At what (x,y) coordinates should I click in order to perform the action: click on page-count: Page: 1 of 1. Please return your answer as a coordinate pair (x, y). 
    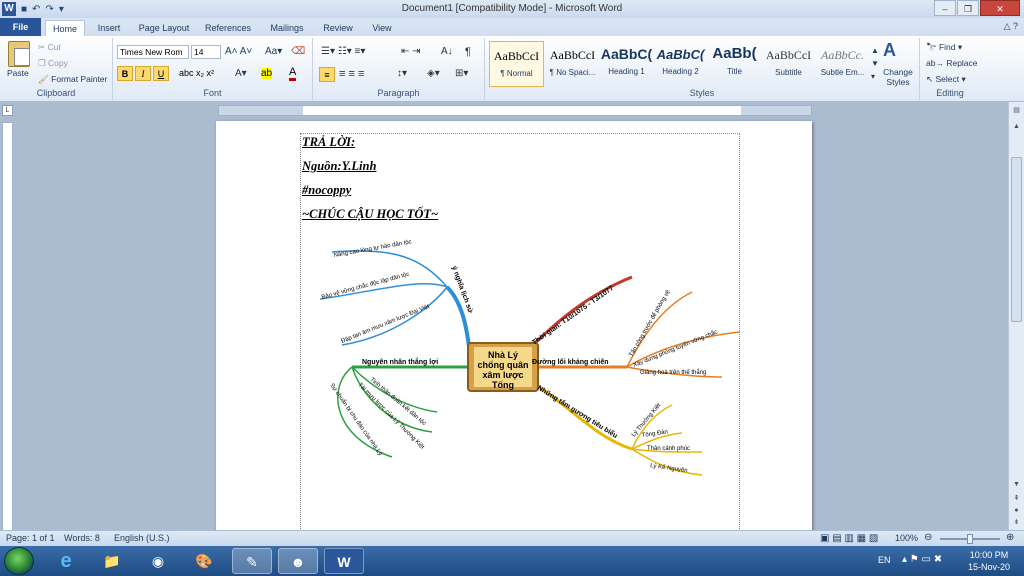
    Looking at the image, I should click on (30, 538).